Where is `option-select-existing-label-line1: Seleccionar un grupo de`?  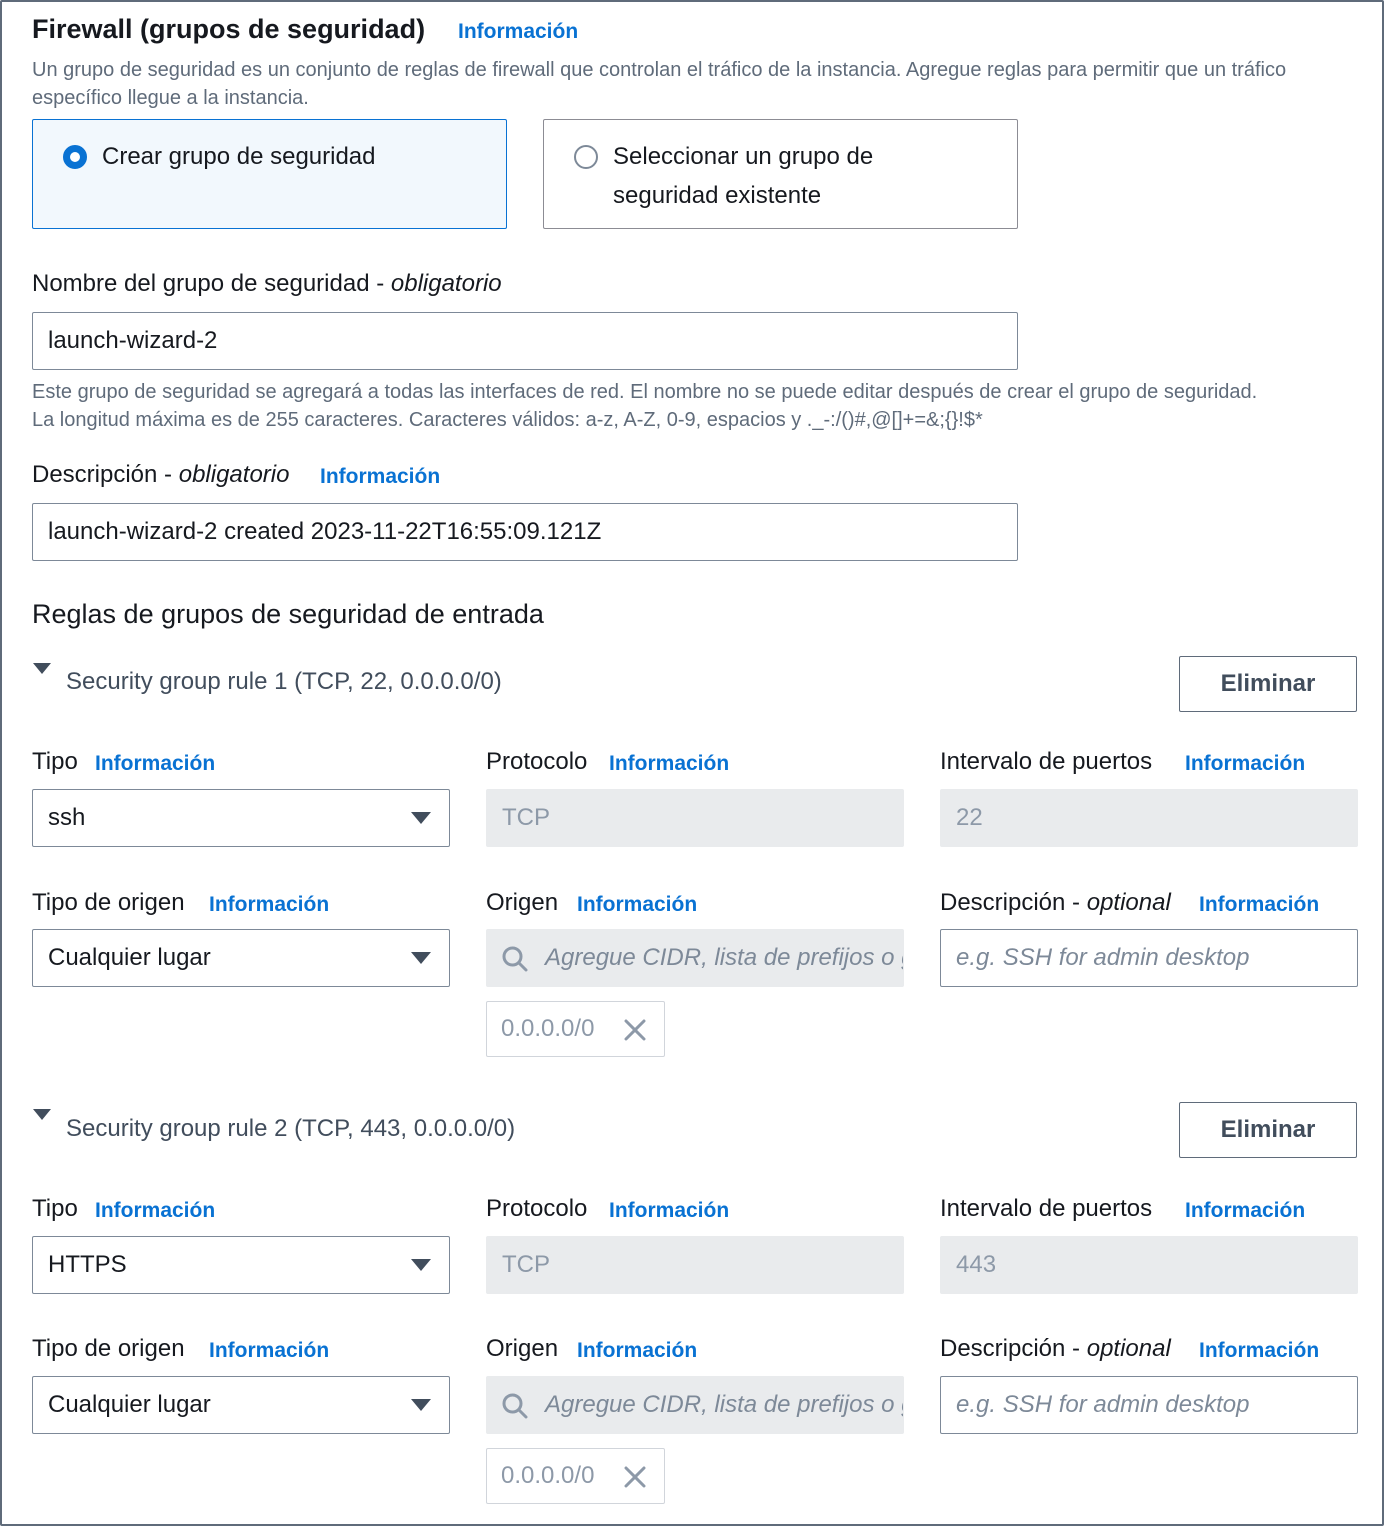 option-select-existing-label-line1: Seleccionar un grupo de is located at coordinates (743, 156).